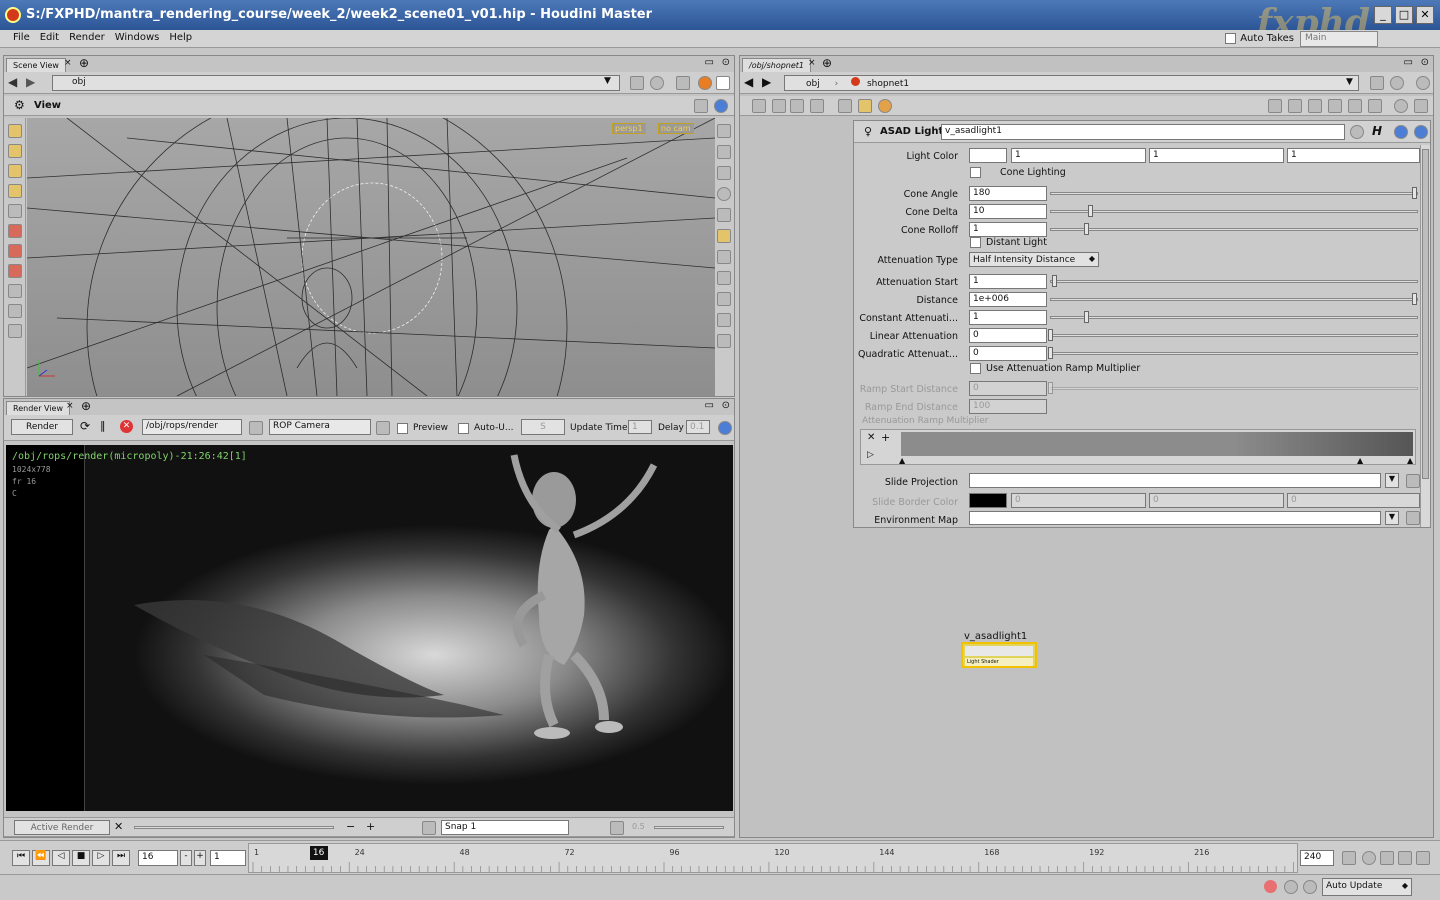 This screenshot has width=1440, height=900. What do you see at coordinates (1008, 299) in the screenshot?
I see `distance-field: 1e+006` at bounding box center [1008, 299].